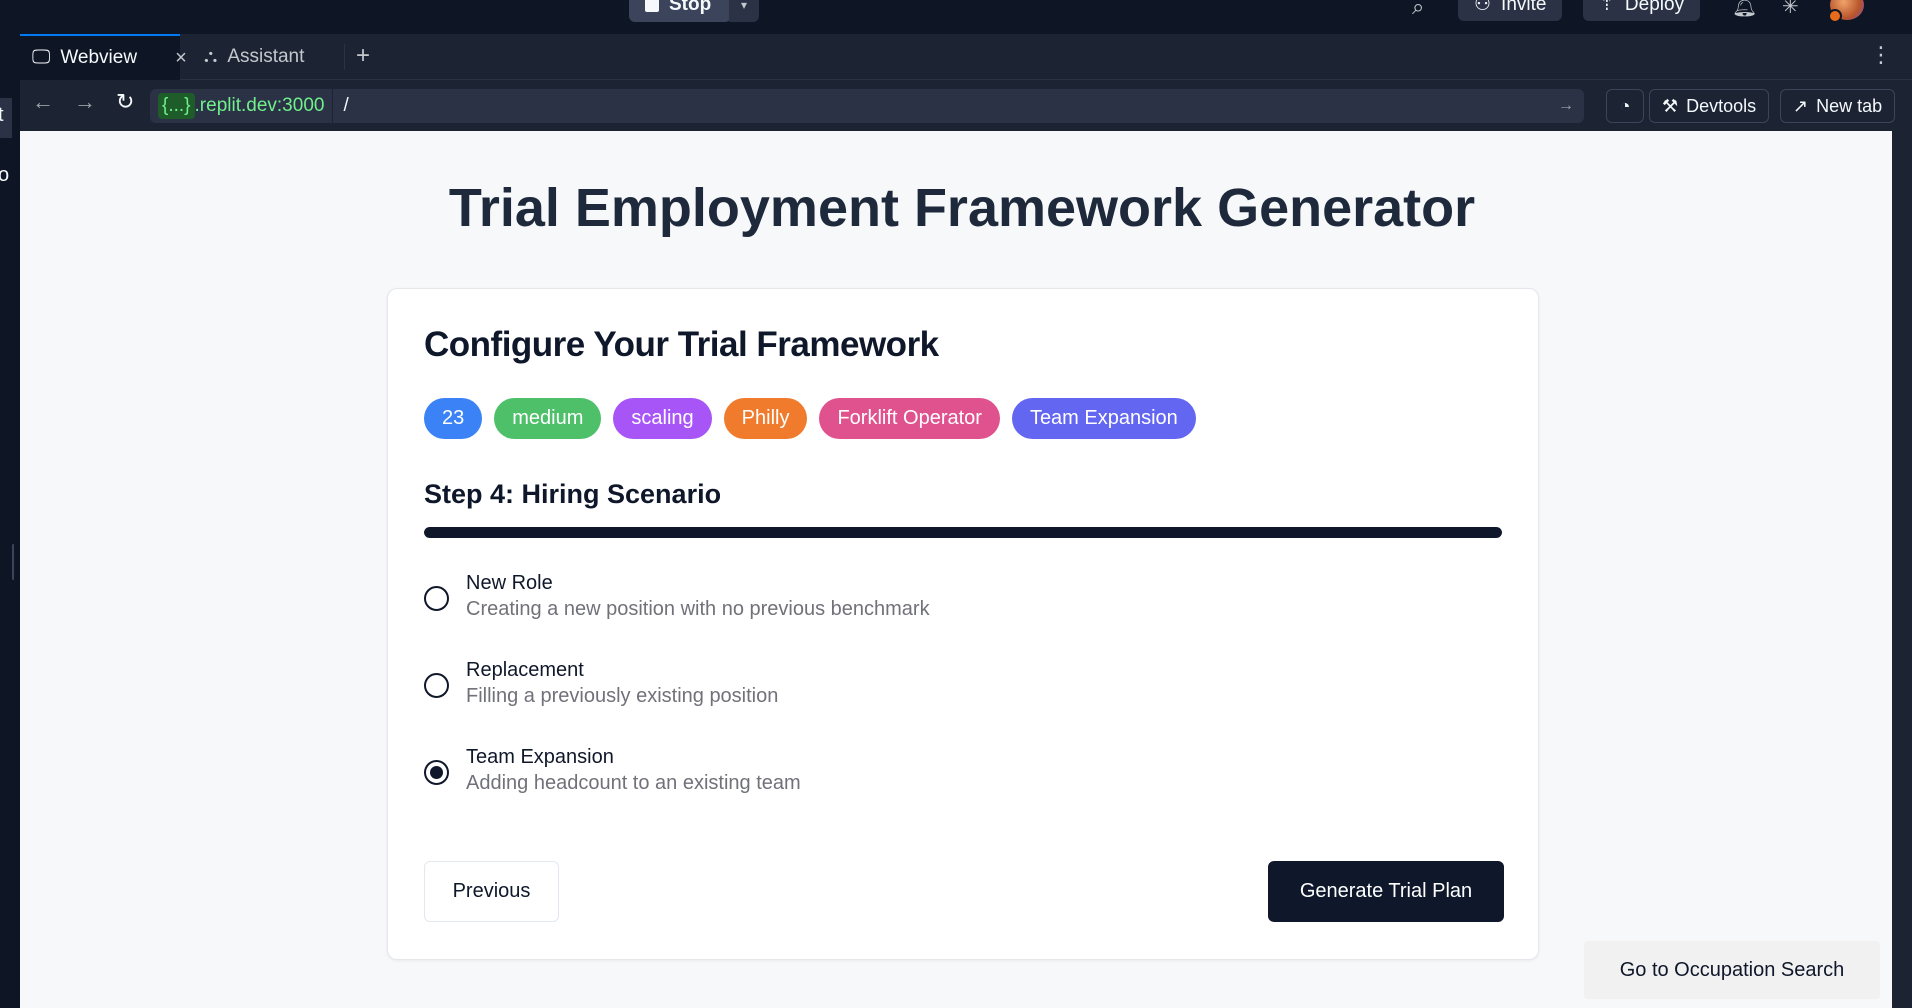  Describe the element at coordinates (1670, 105) in the screenshot. I see `wrench-icon: ⚒` at that location.